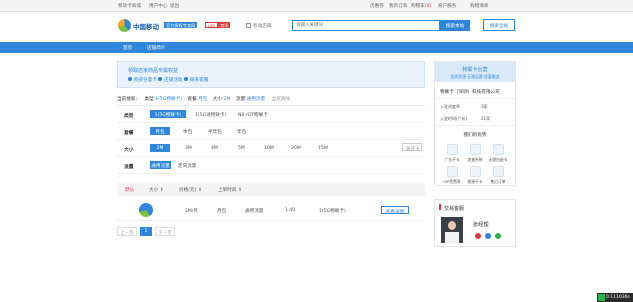 The image size is (633, 302). What do you see at coordinates (156, 190) in the screenshot?
I see `sort-size: 大小 ⇕` at bounding box center [156, 190].